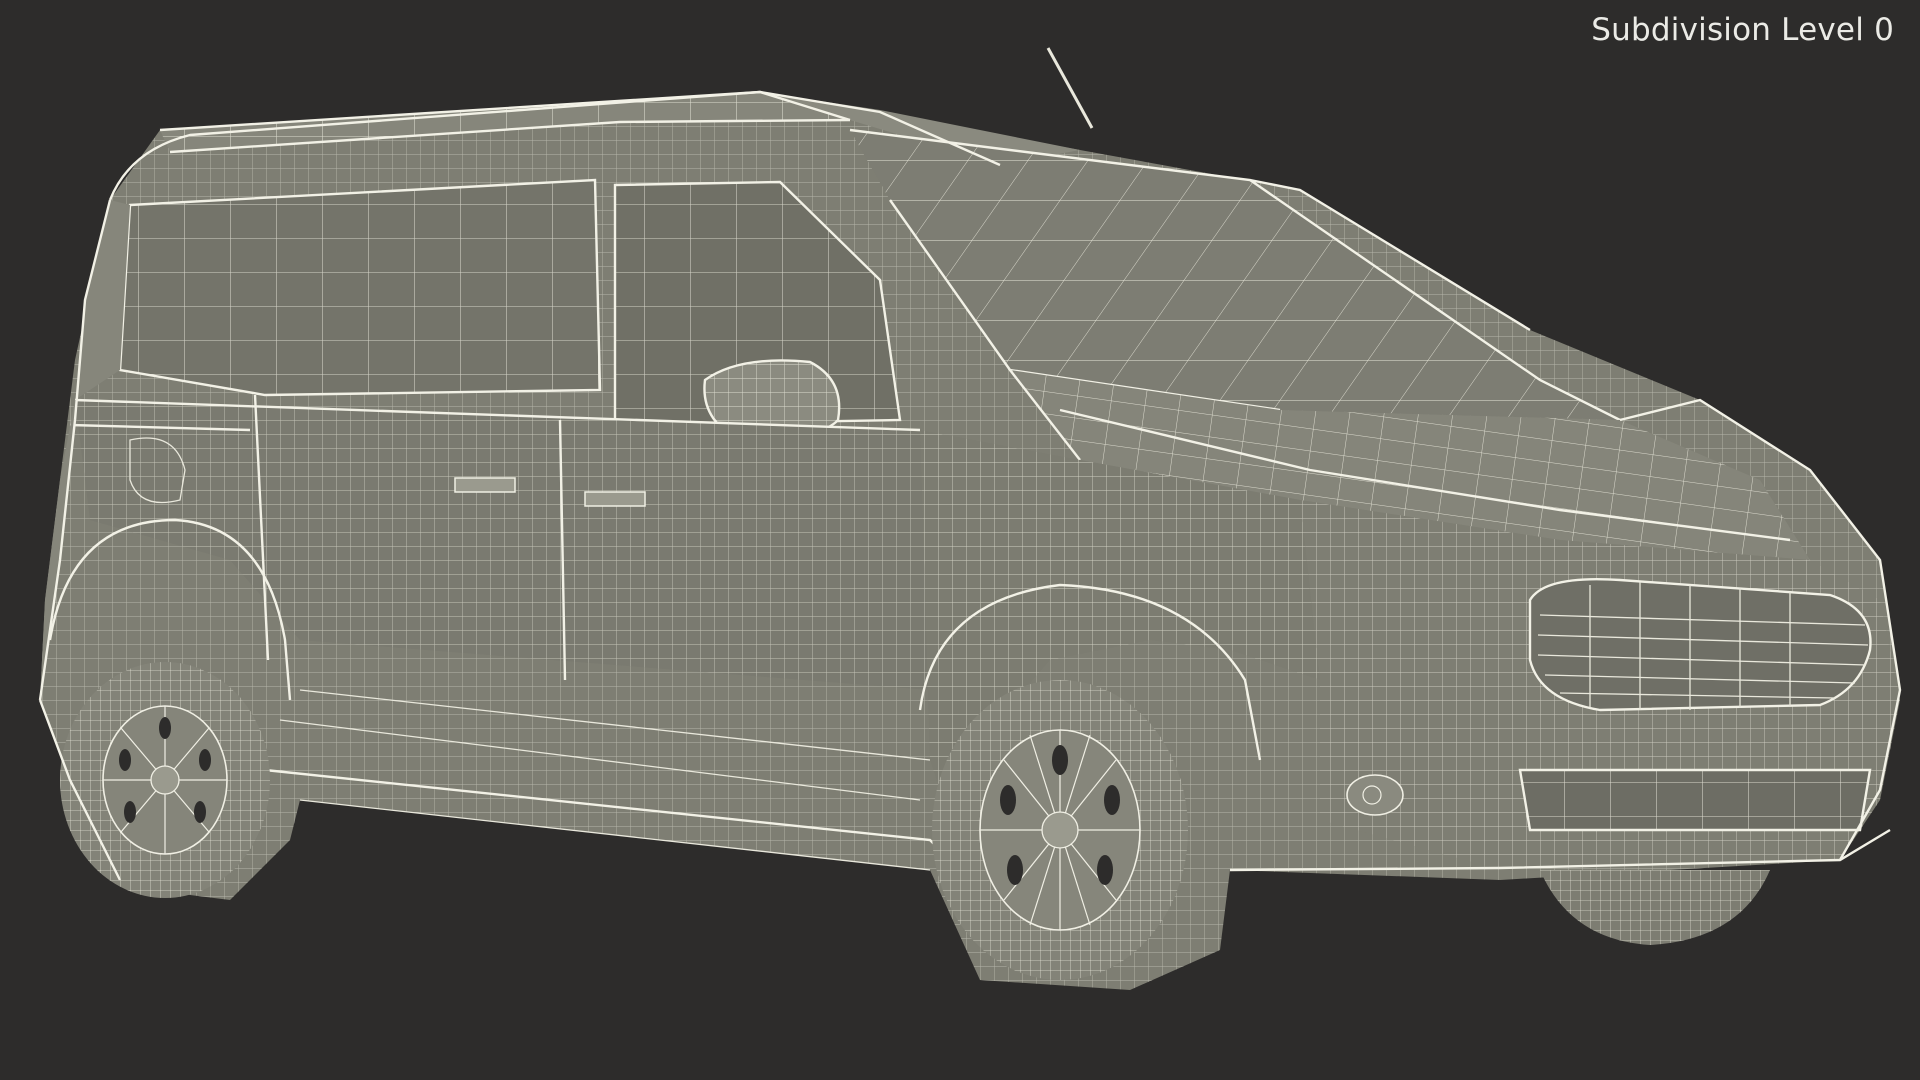 The width and height of the screenshot is (1920, 1080). What do you see at coordinates (1060, 830) in the screenshot?
I see `front-wheel` at bounding box center [1060, 830].